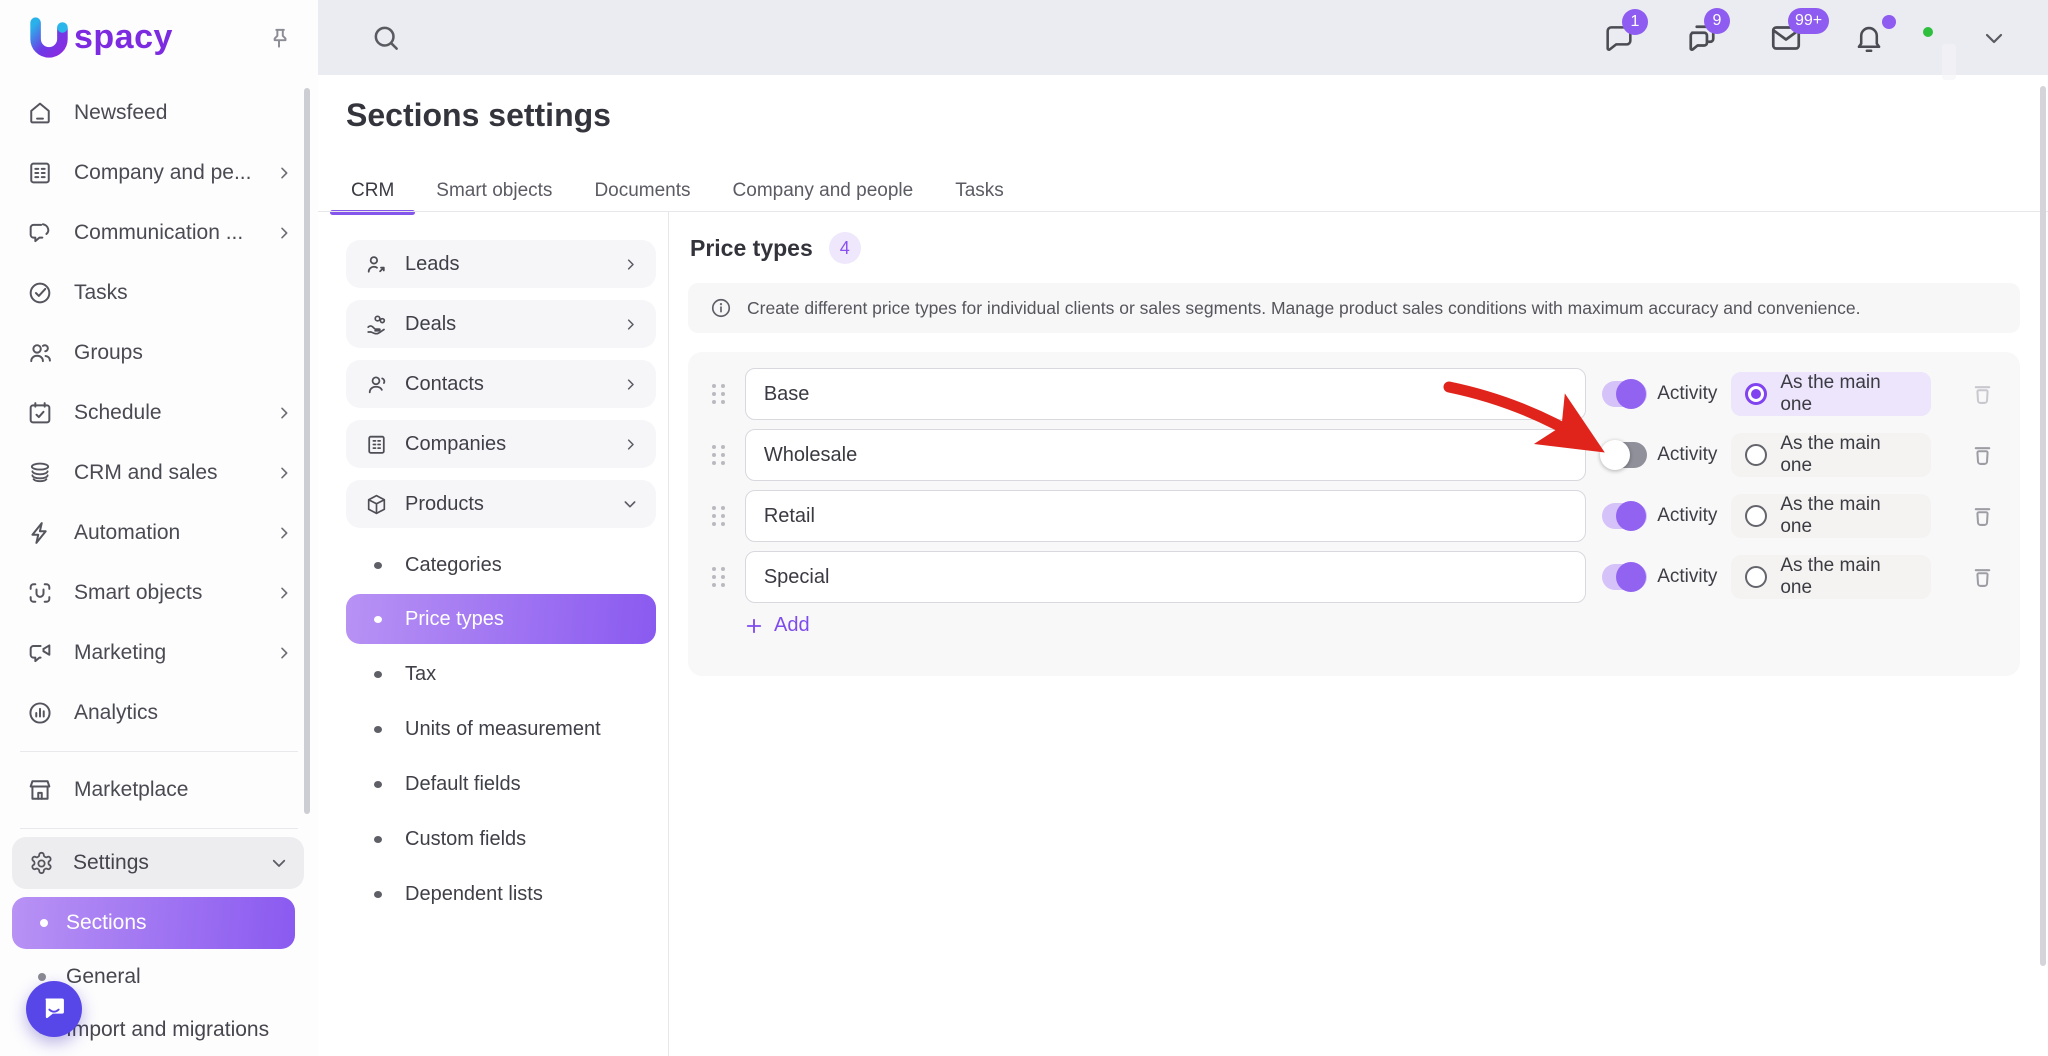 Image resolution: width=2048 pixels, height=1056 pixels. I want to click on crm-sub-default-fields: Default fields, so click(501, 784).